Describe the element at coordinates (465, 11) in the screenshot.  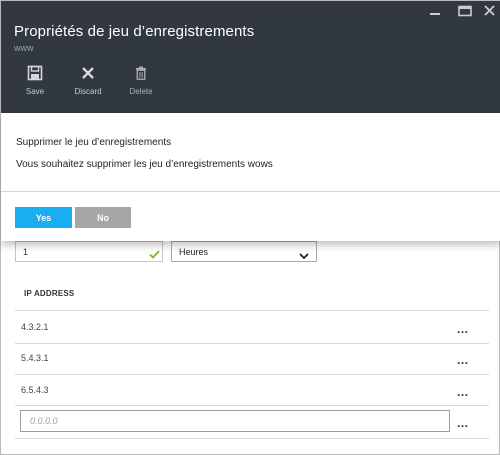
I see `maximize-icon` at that location.